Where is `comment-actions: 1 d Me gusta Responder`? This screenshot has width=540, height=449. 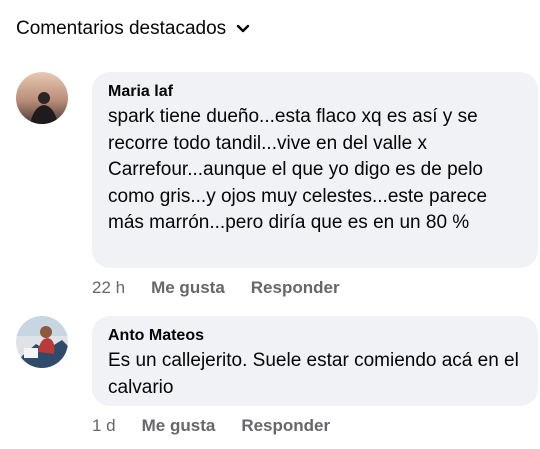 comment-actions: 1 d Me gusta Responder is located at coordinates (224, 426).